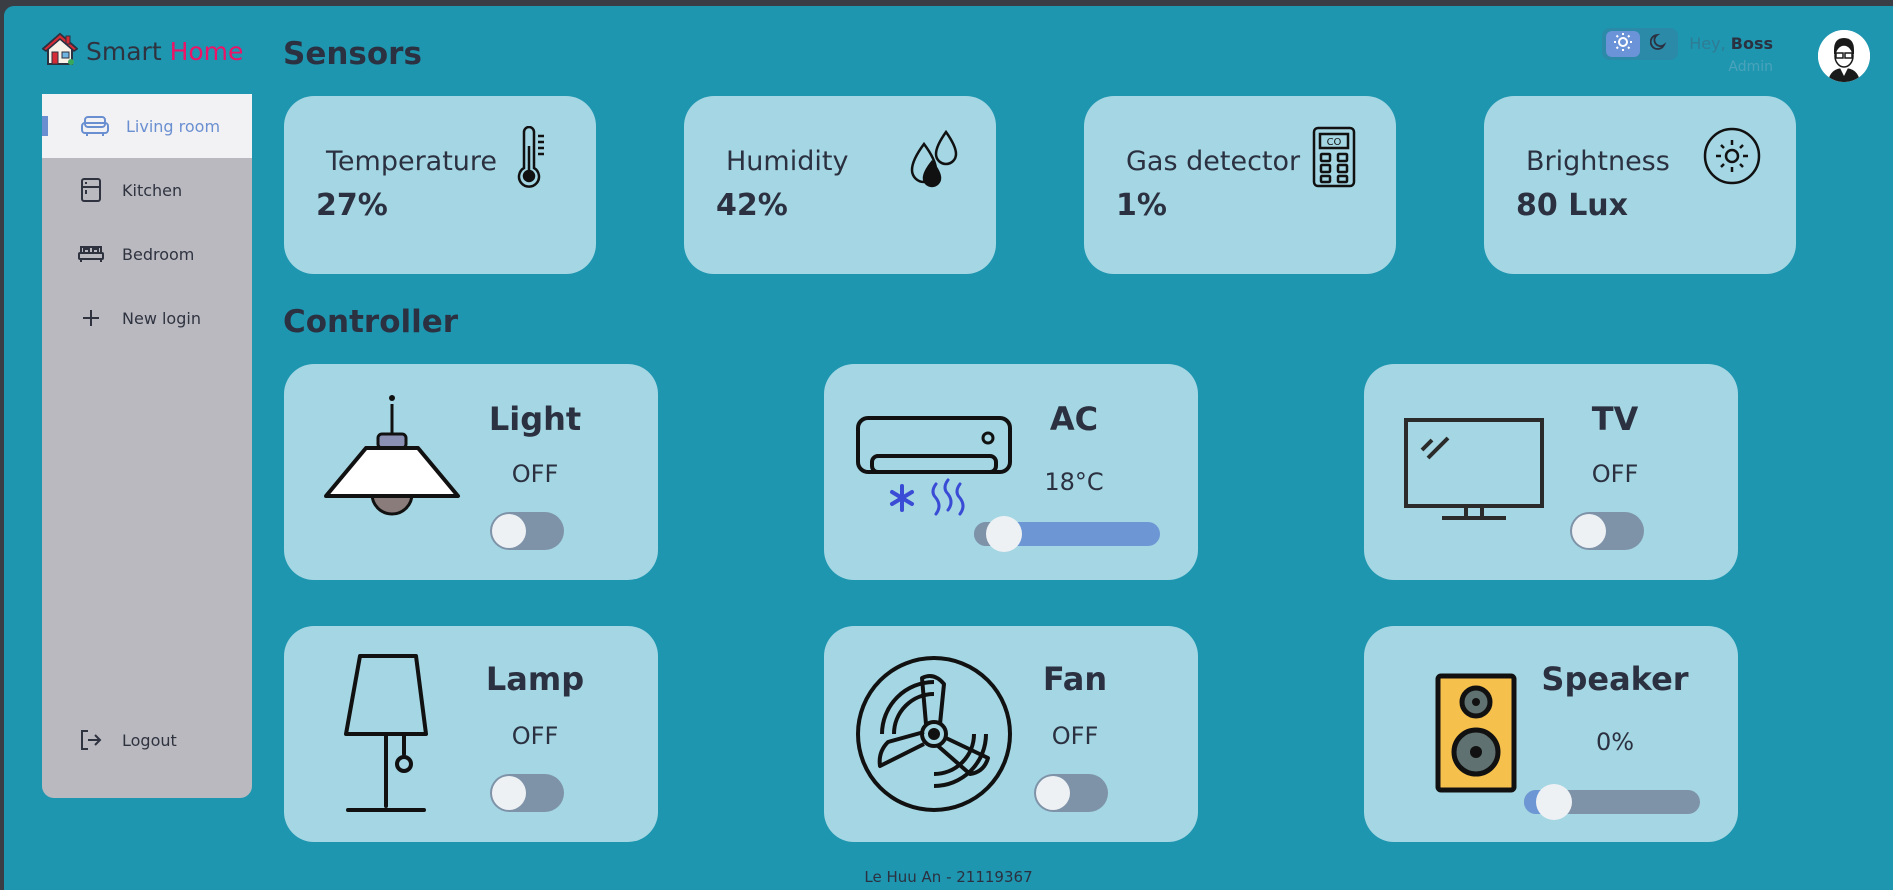 The image size is (1893, 890). What do you see at coordinates (527, 793) in the screenshot?
I see `lamp-toggle` at bounding box center [527, 793].